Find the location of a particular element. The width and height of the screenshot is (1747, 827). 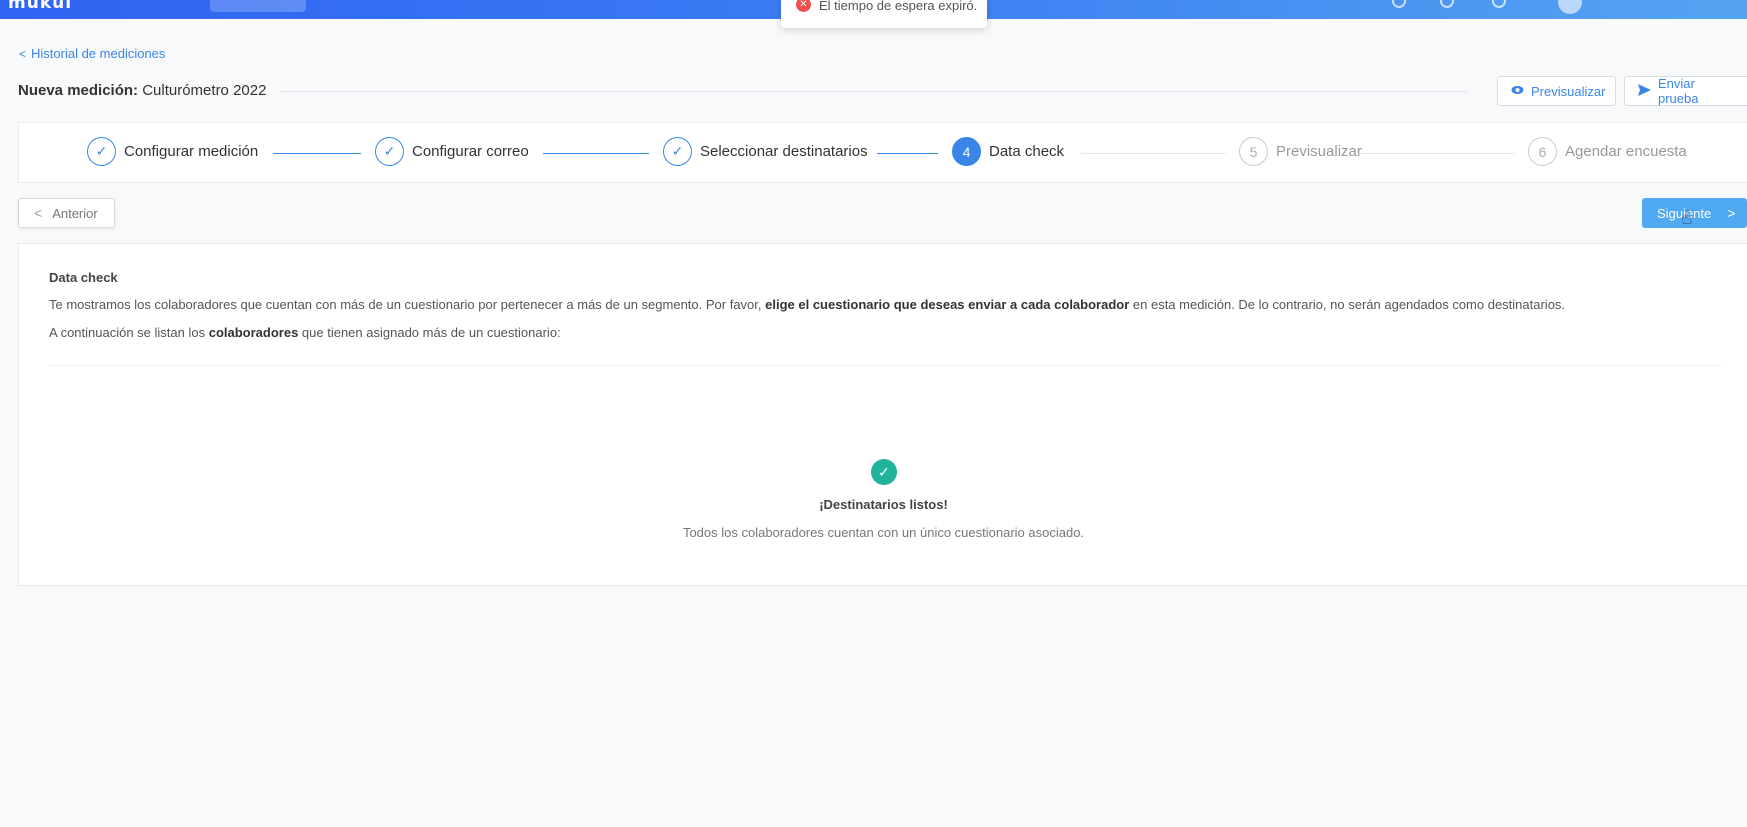

section-heading: Data check is located at coordinates (83, 277).